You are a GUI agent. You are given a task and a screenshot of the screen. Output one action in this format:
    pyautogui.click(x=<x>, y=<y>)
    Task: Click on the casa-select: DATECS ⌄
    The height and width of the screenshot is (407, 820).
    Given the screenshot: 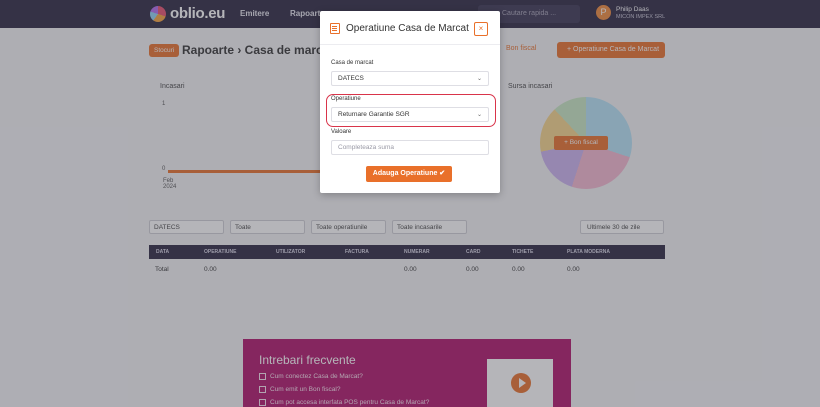 What is the action you would take?
    pyautogui.click(x=410, y=78)
    